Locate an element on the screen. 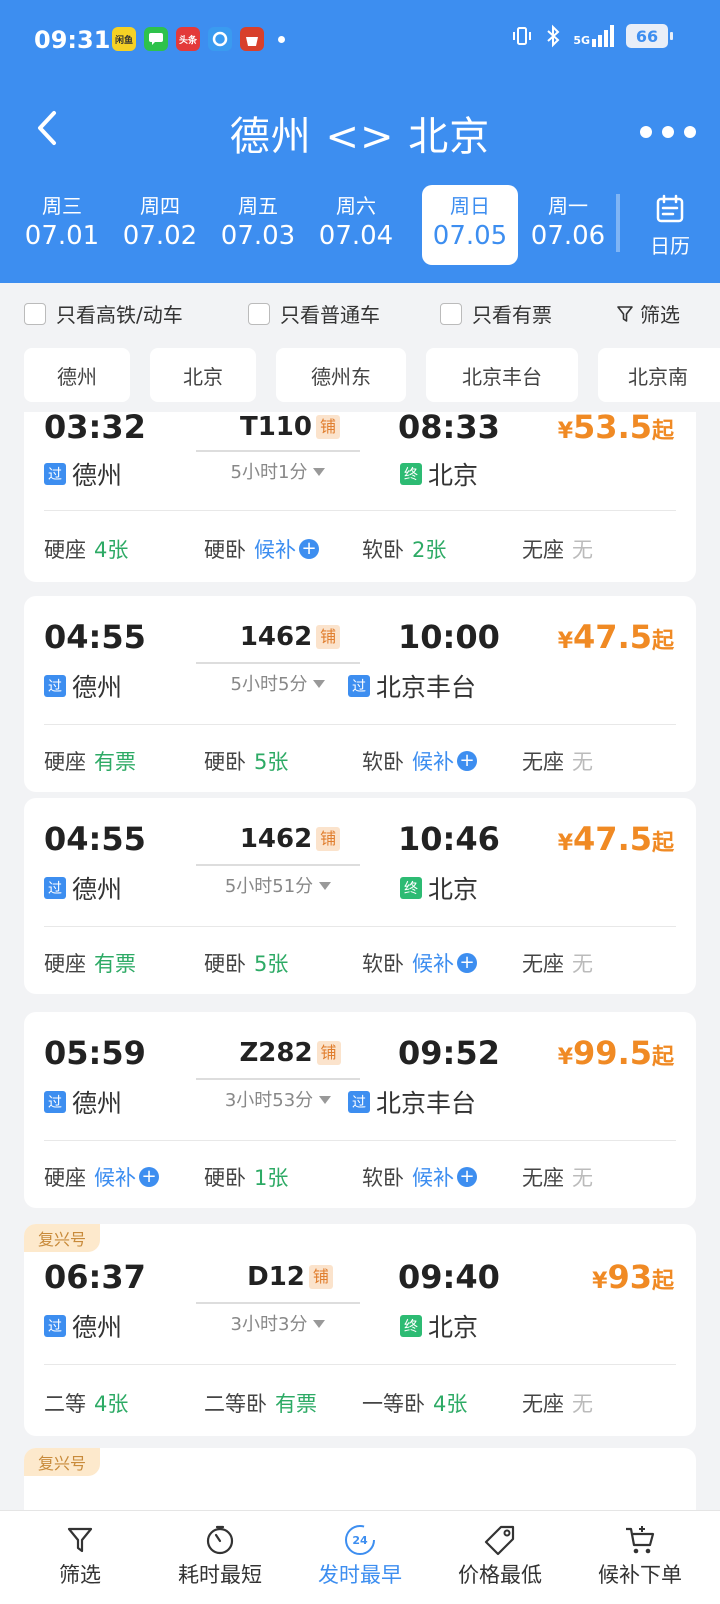 The image size is (720, 1604). seat-availability: 无 is located at coordinates (582, 1178).